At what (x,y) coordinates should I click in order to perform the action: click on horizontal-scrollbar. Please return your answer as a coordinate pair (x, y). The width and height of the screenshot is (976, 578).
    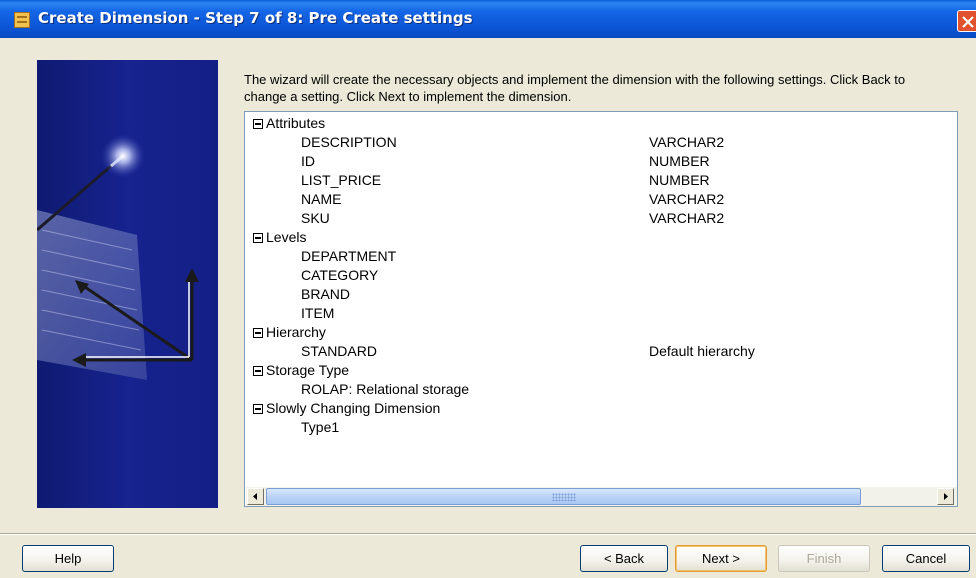
    Looking at the image, I should click on (601, 496).